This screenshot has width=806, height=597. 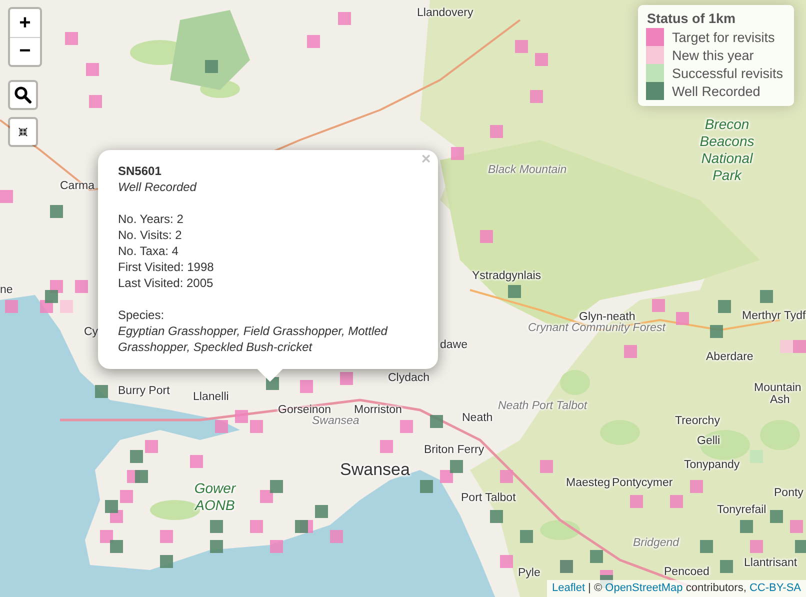 What do you see at coordinates (728, 73) in the screenshot?
I see `legend-label: Successful revisits` at bounding box center [728, 73].